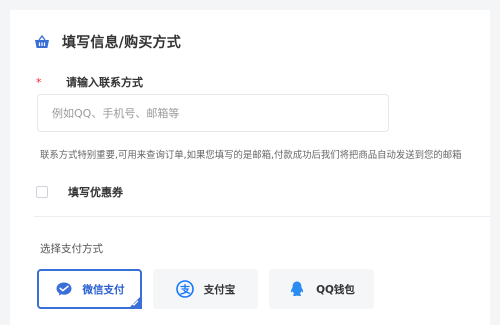 The width and height of the screenshot is (500, 325). I want to click on qq-wallet-label: QQ钱包, so click(335, 289).